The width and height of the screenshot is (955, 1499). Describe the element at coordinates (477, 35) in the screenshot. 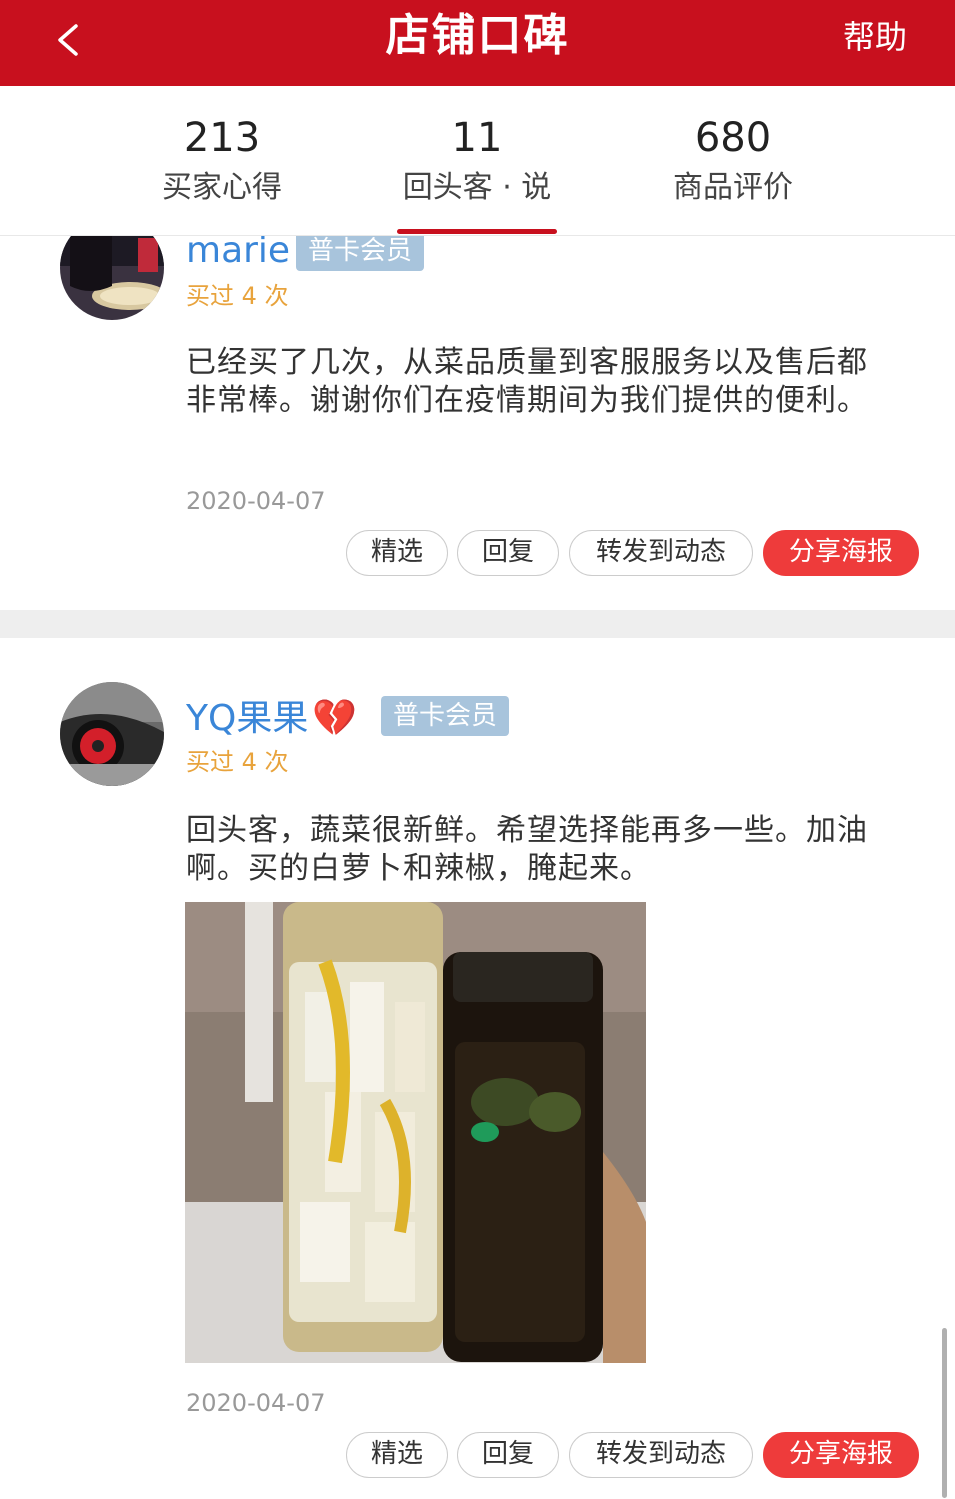

I see `page-title: 店铺口碑` at that location.